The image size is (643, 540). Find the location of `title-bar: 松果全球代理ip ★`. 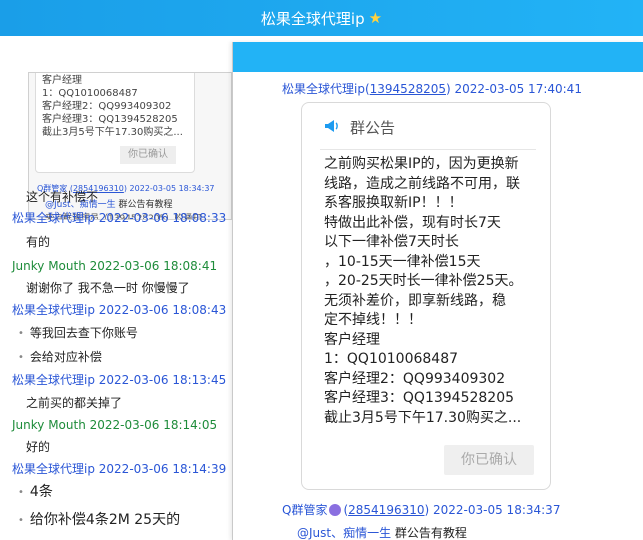

title-bar: 松果全球代理ip ★ is located at coordinates (321, 18).